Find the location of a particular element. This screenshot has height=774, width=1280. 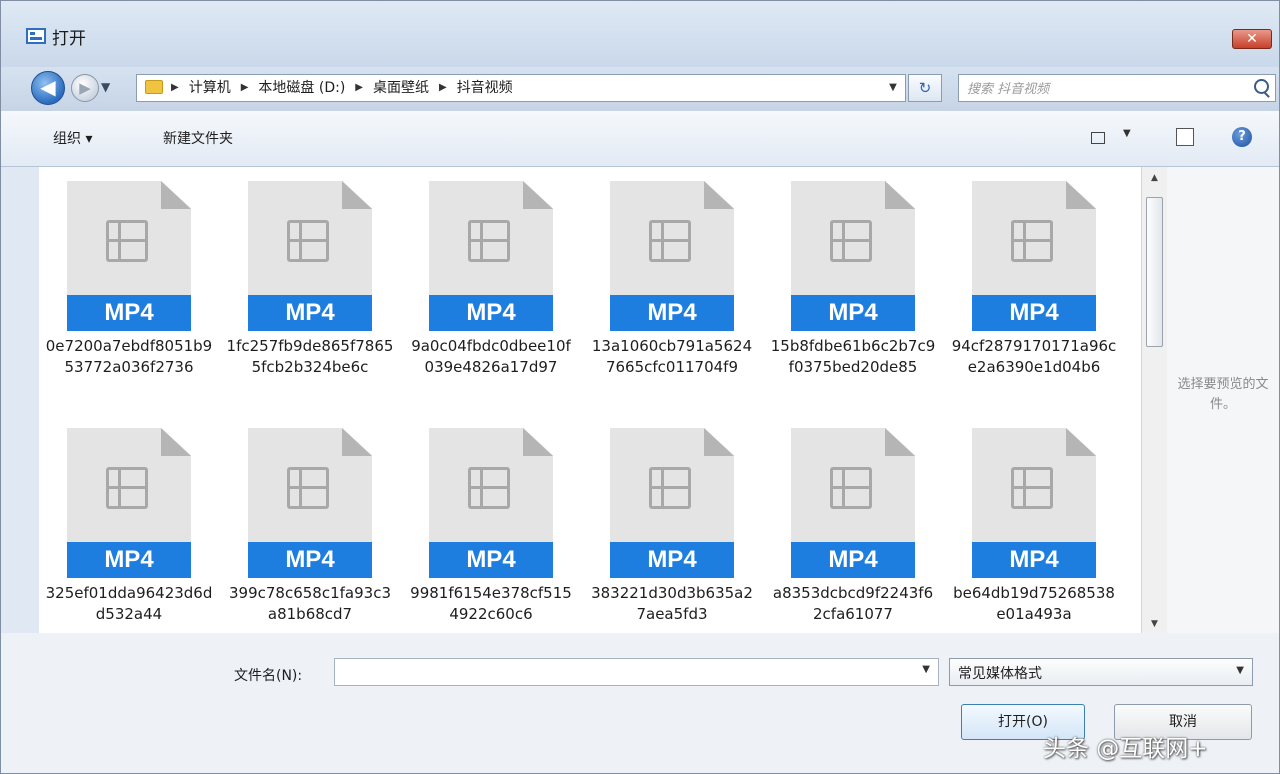

view-options-dropdown-icon: ▼ is located at coordinates (1127, 133).